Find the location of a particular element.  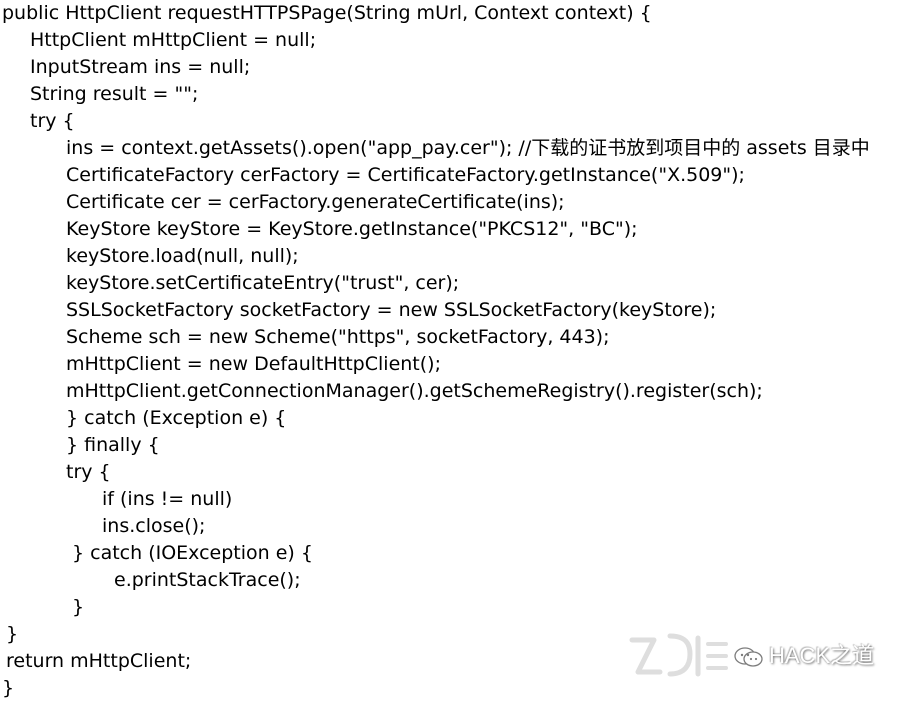

code-line: keyStore.load(null, null); is located at coordinates (182, 256).